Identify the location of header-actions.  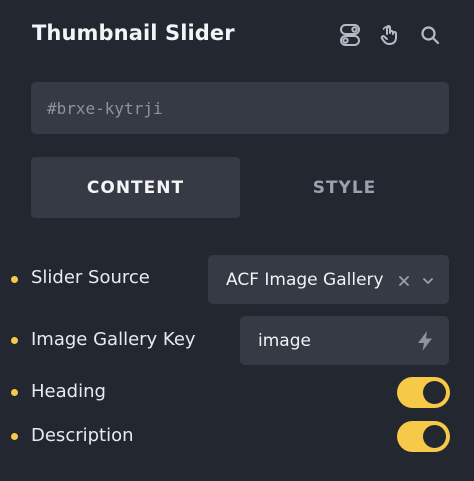
(390, 35).